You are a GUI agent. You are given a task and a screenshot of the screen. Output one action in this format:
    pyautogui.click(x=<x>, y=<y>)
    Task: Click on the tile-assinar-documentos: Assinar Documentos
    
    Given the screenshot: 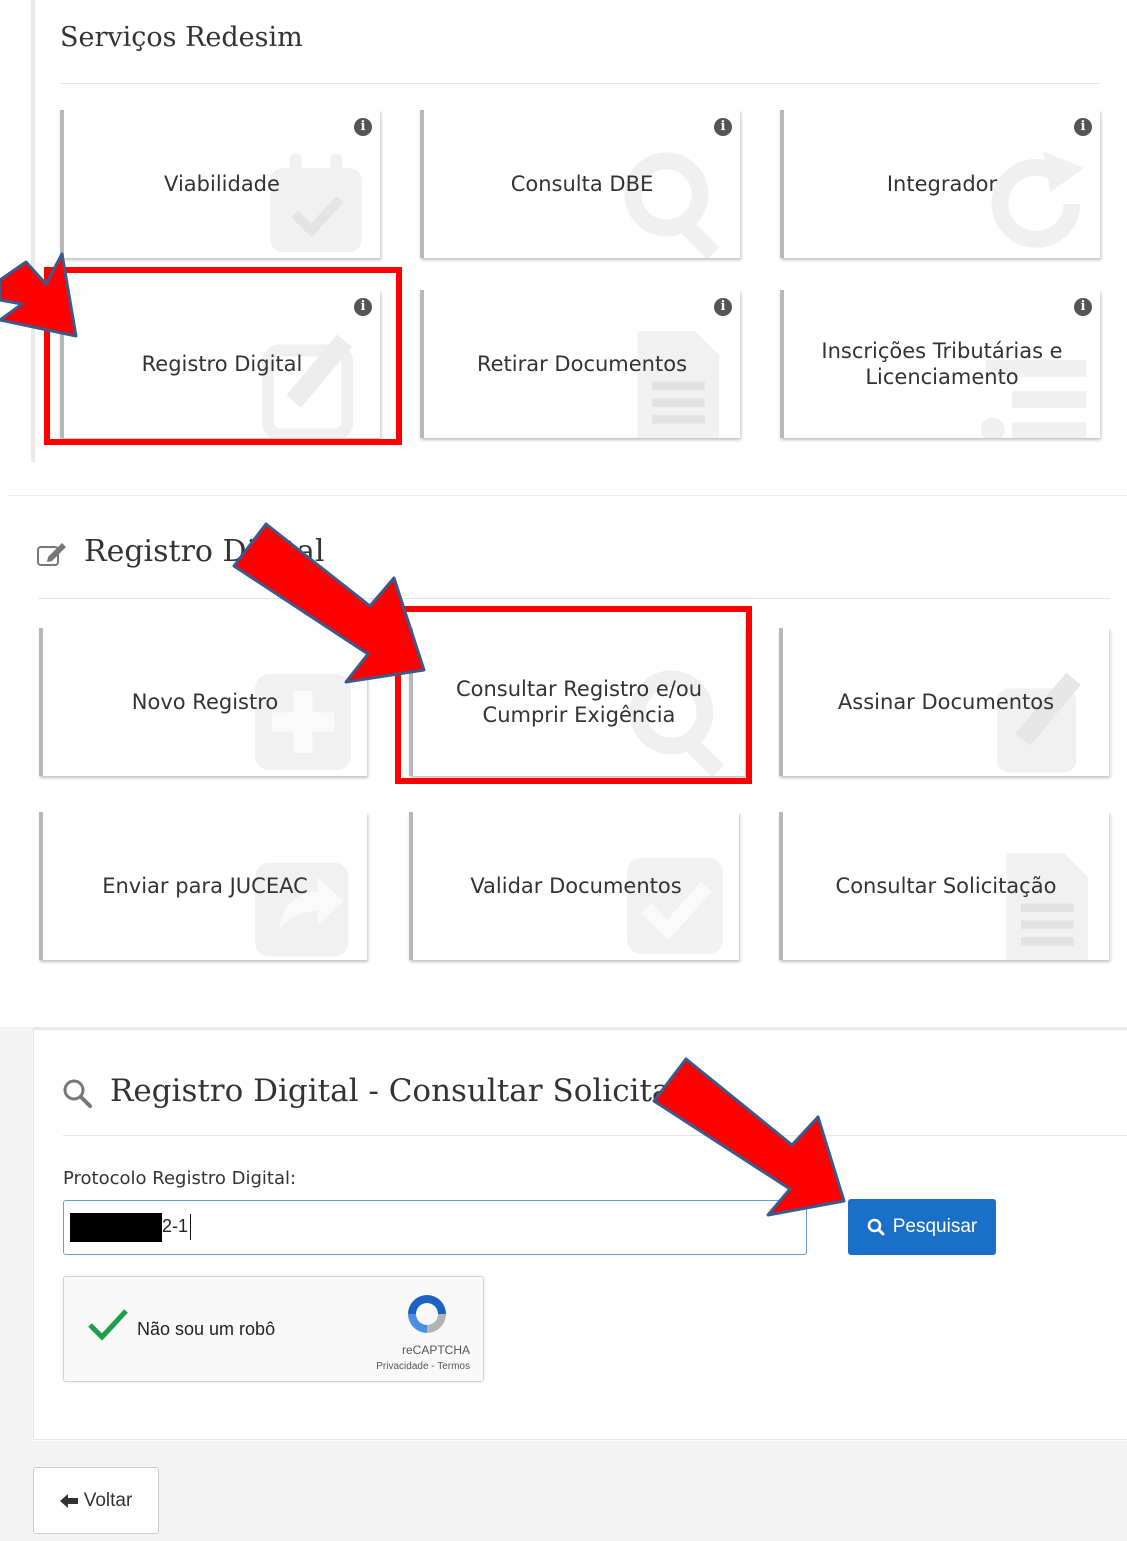 What is the action you would take?
    pyautogui.click(x=944, y=702)
    